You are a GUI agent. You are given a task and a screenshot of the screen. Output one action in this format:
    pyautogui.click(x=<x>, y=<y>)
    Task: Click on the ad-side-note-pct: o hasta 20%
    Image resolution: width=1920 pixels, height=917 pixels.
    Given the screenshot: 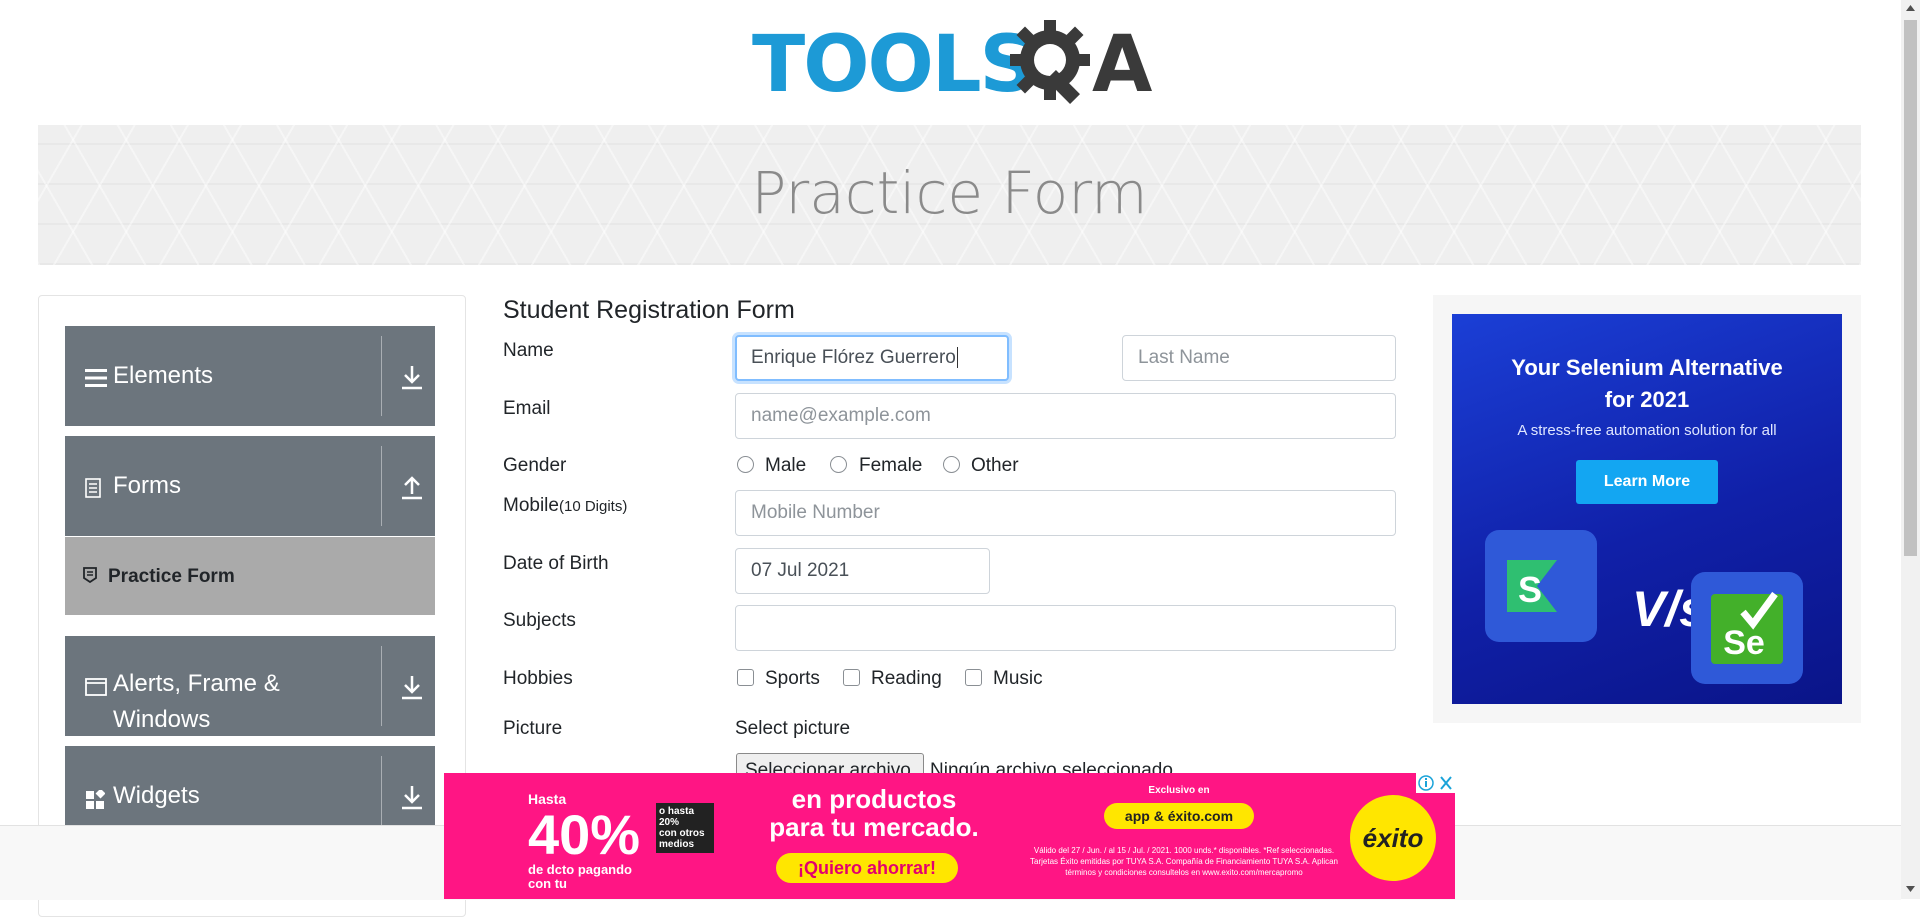 What is the action you would take?
    pyautogui.click(x=677, y=817)
    